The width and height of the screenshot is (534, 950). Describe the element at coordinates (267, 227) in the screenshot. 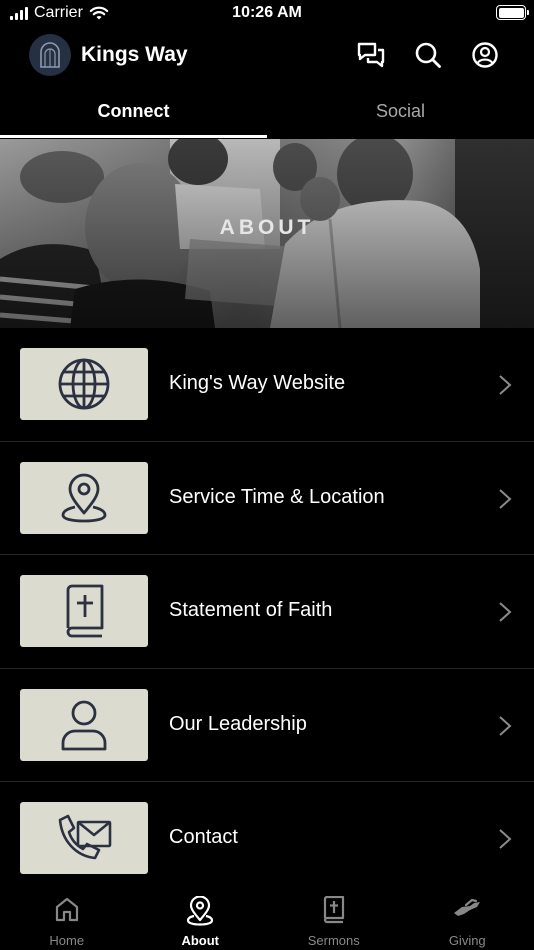

I see `banner-title: ABOUT` at that location.